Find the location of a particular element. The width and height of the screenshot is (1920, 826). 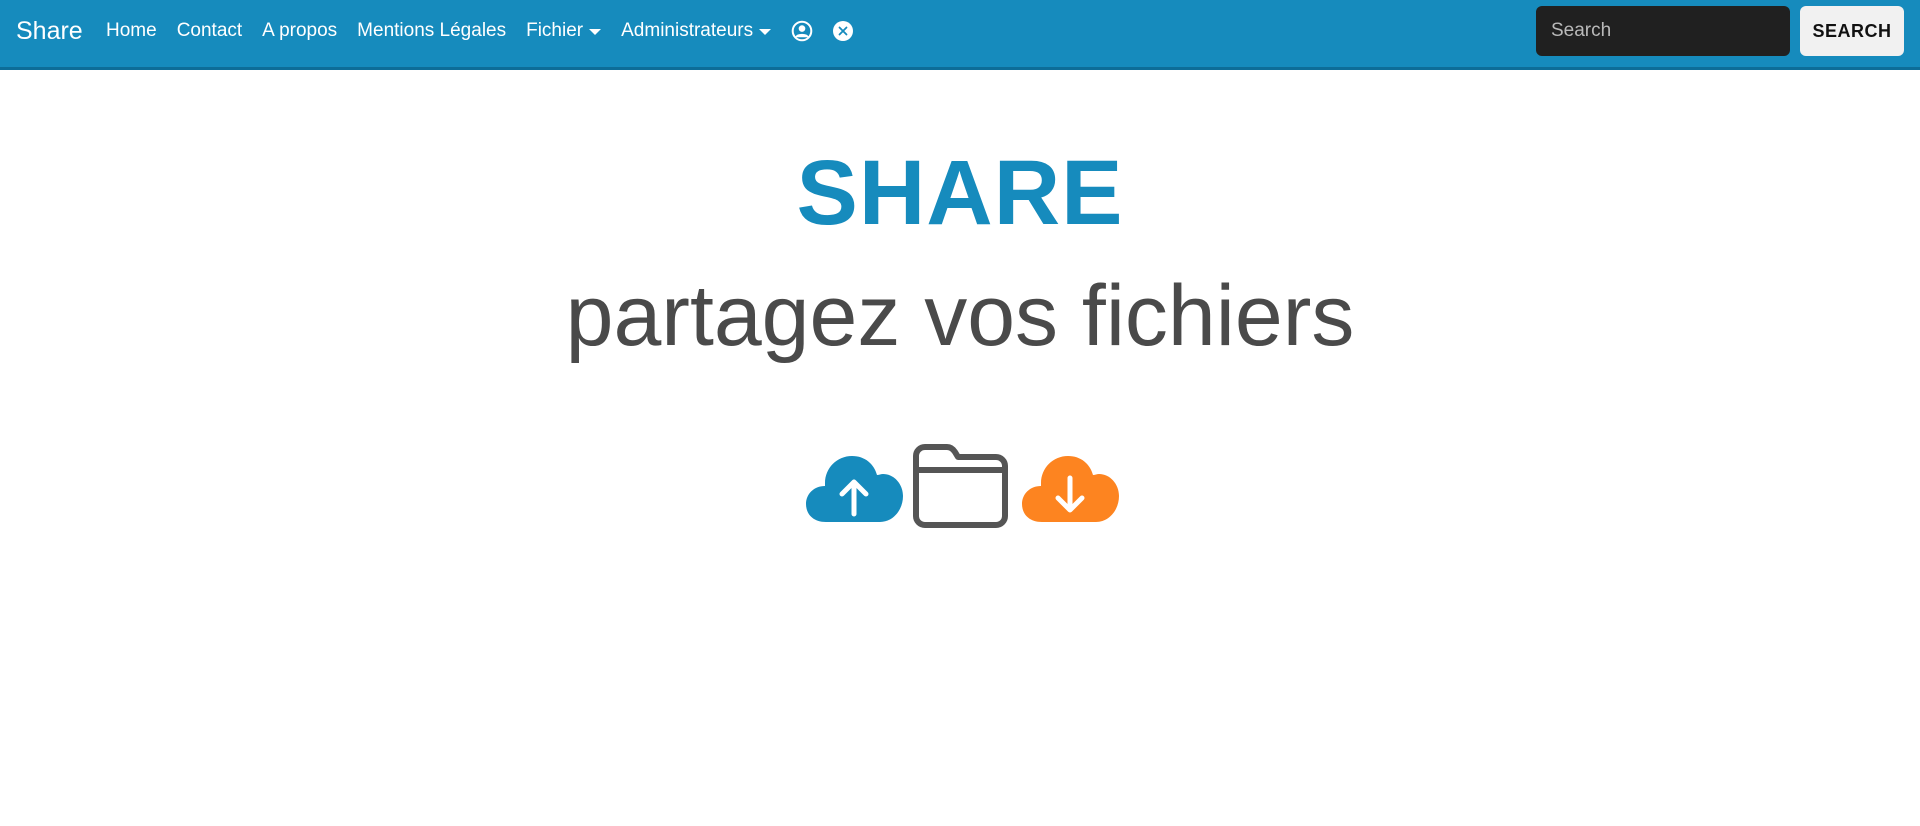

folder-icon is located at coordinates (960, 486).